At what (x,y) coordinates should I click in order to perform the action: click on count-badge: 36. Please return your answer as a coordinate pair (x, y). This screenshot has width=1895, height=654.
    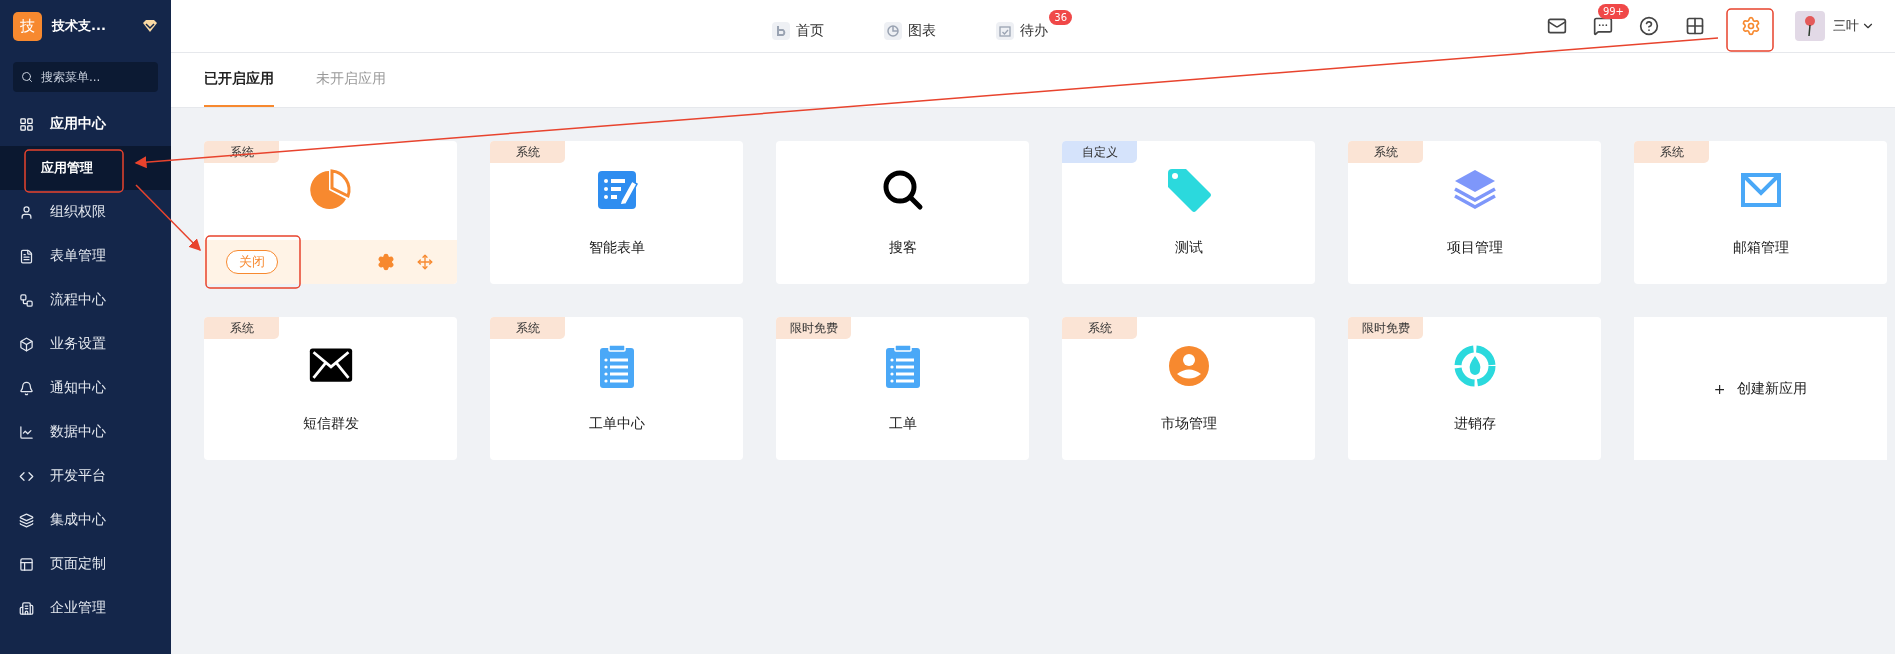
    Looking at the image, I should click on (1060, 17).